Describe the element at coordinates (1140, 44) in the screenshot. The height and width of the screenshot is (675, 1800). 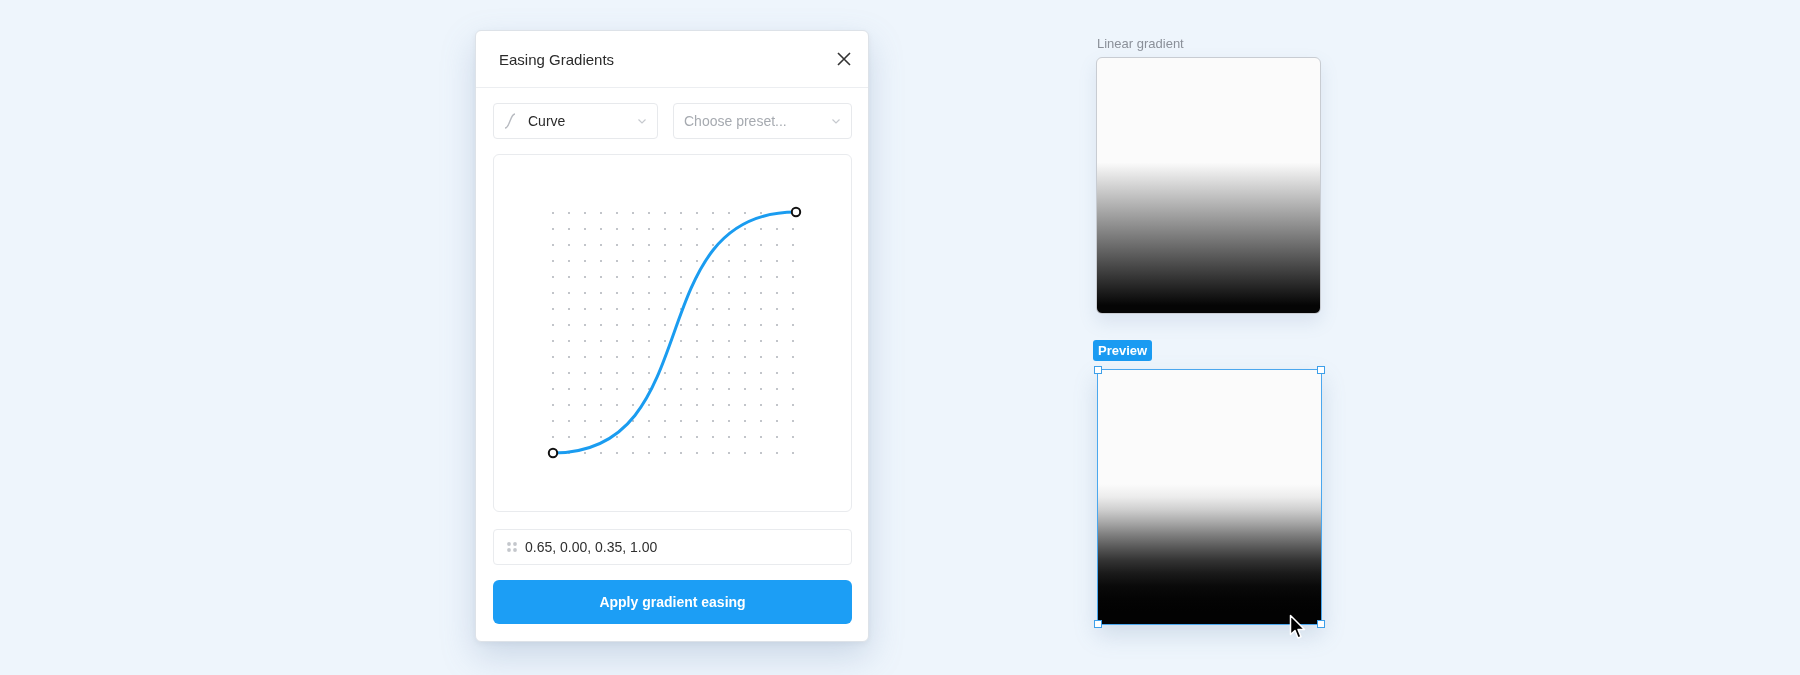
I see `section-label: Linear gradient` at that location.